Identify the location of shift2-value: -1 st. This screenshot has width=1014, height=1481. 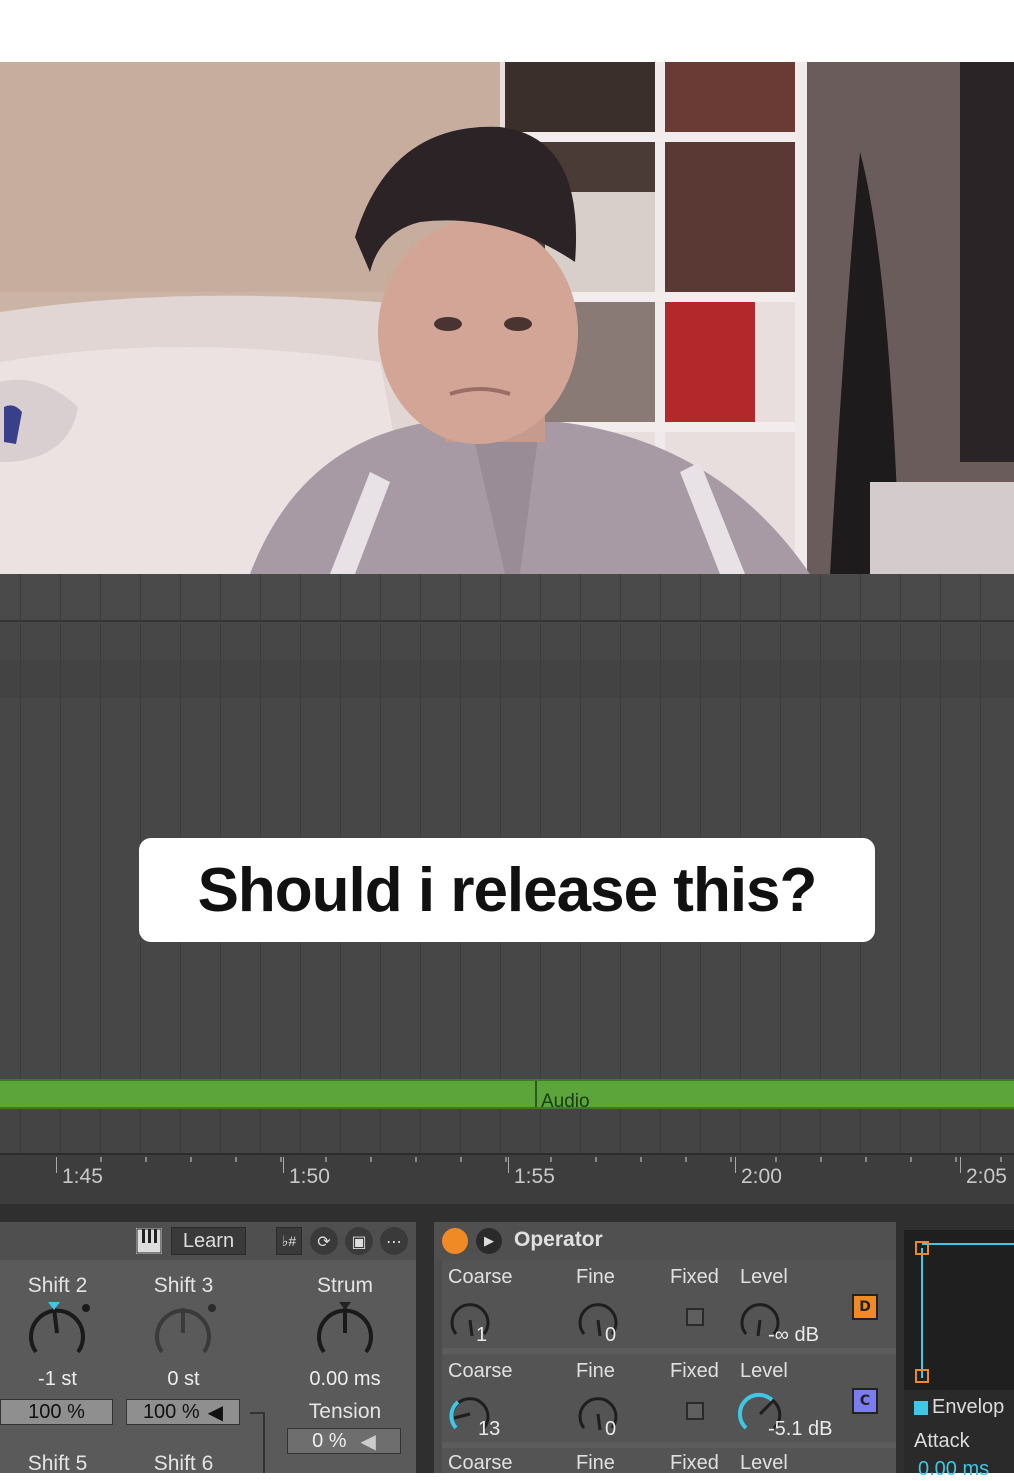
(57, 1379).